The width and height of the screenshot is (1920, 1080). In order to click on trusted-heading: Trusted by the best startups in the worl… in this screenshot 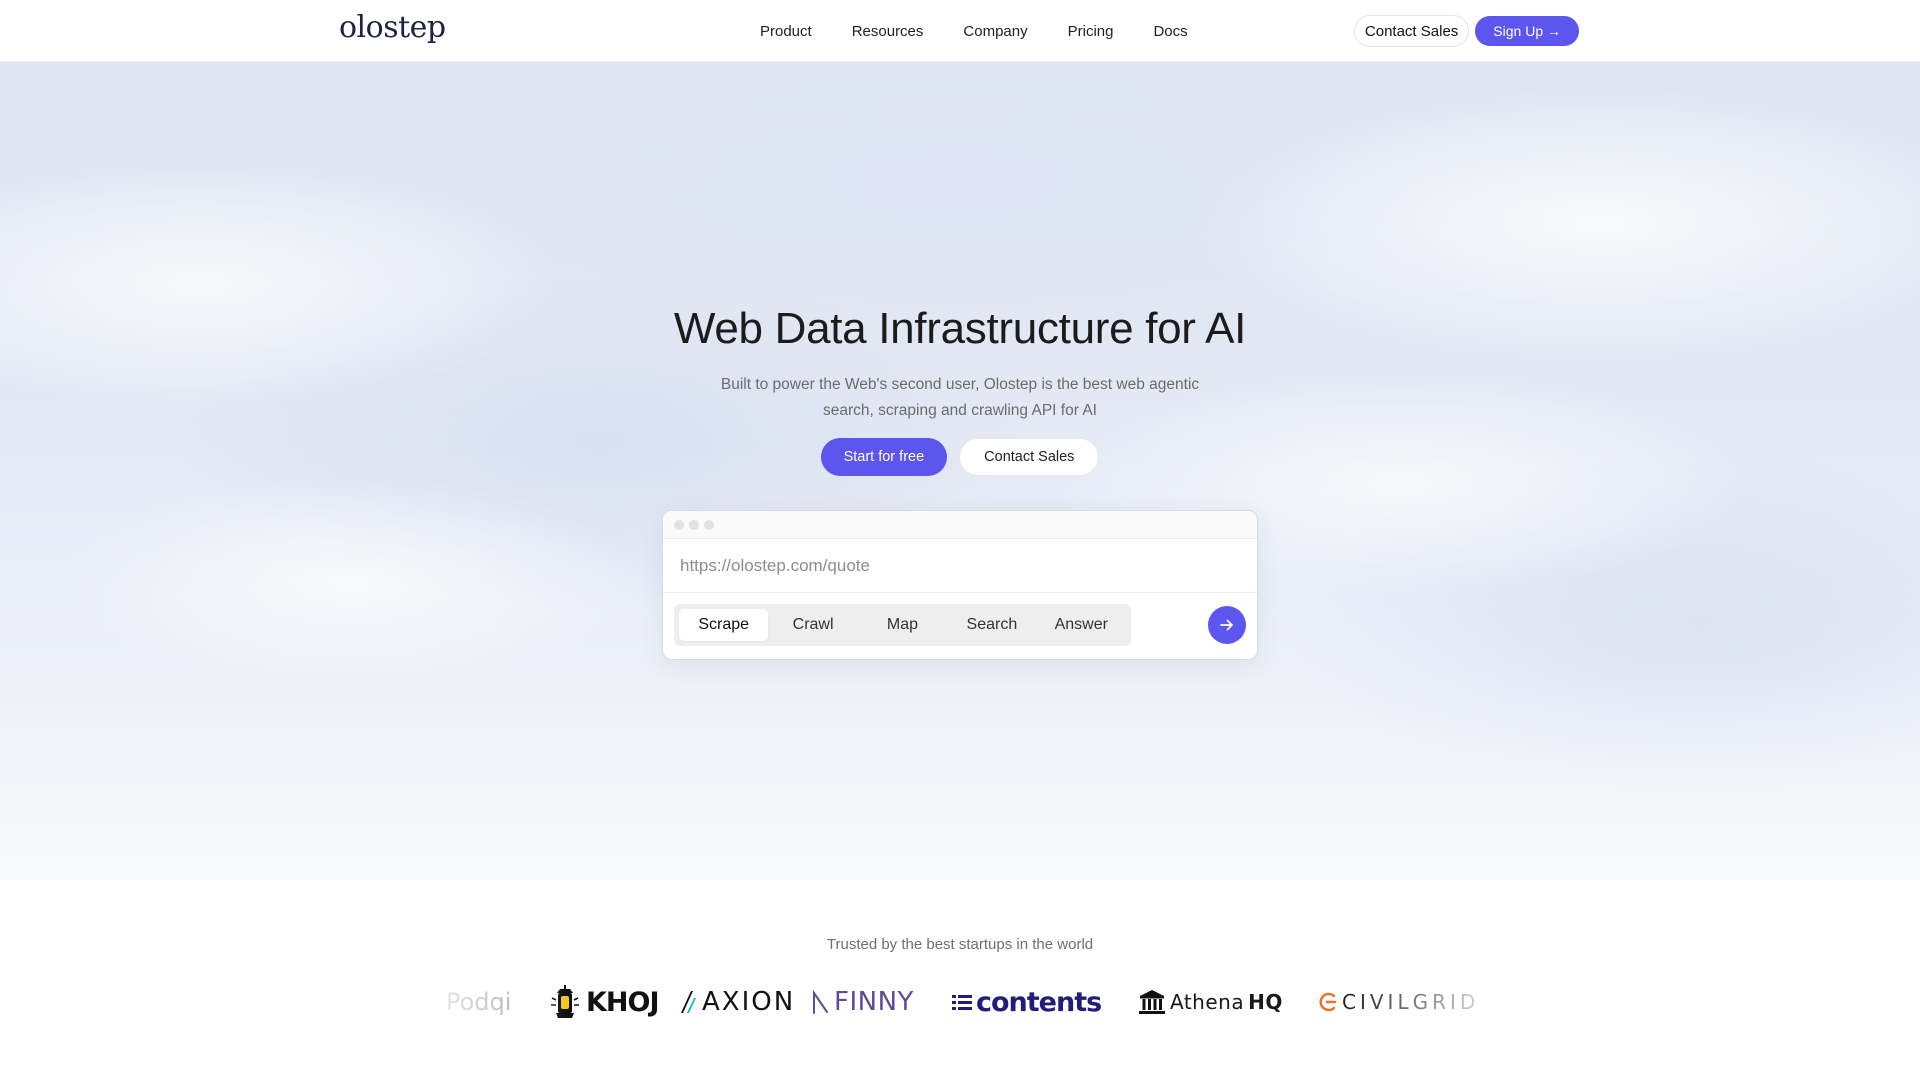, I will do `click(960, 944)`.